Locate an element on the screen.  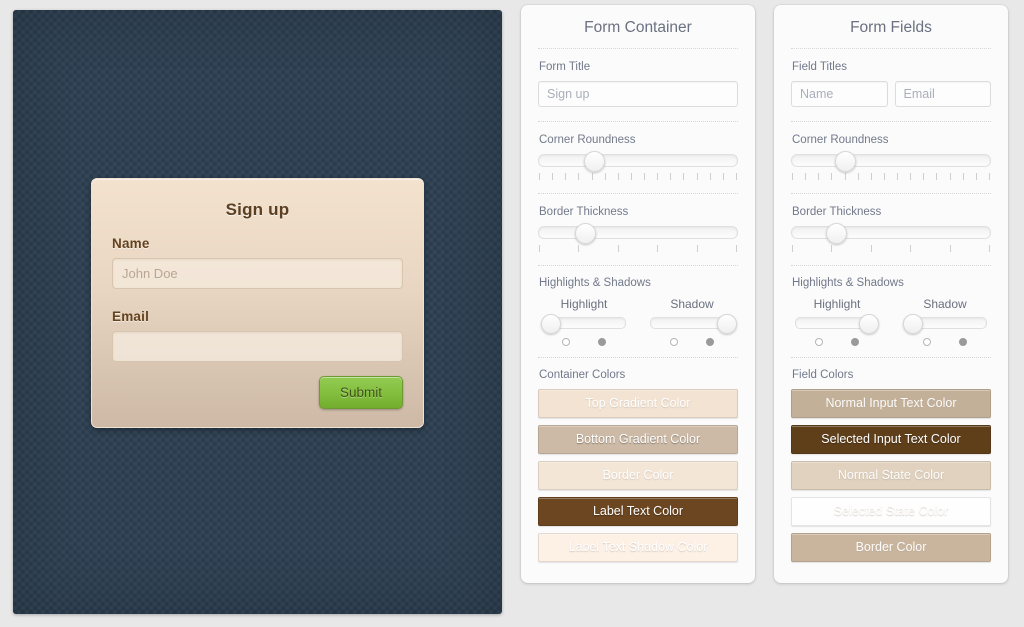
label-form-title: Form Title is located at coordinates (565, 67).